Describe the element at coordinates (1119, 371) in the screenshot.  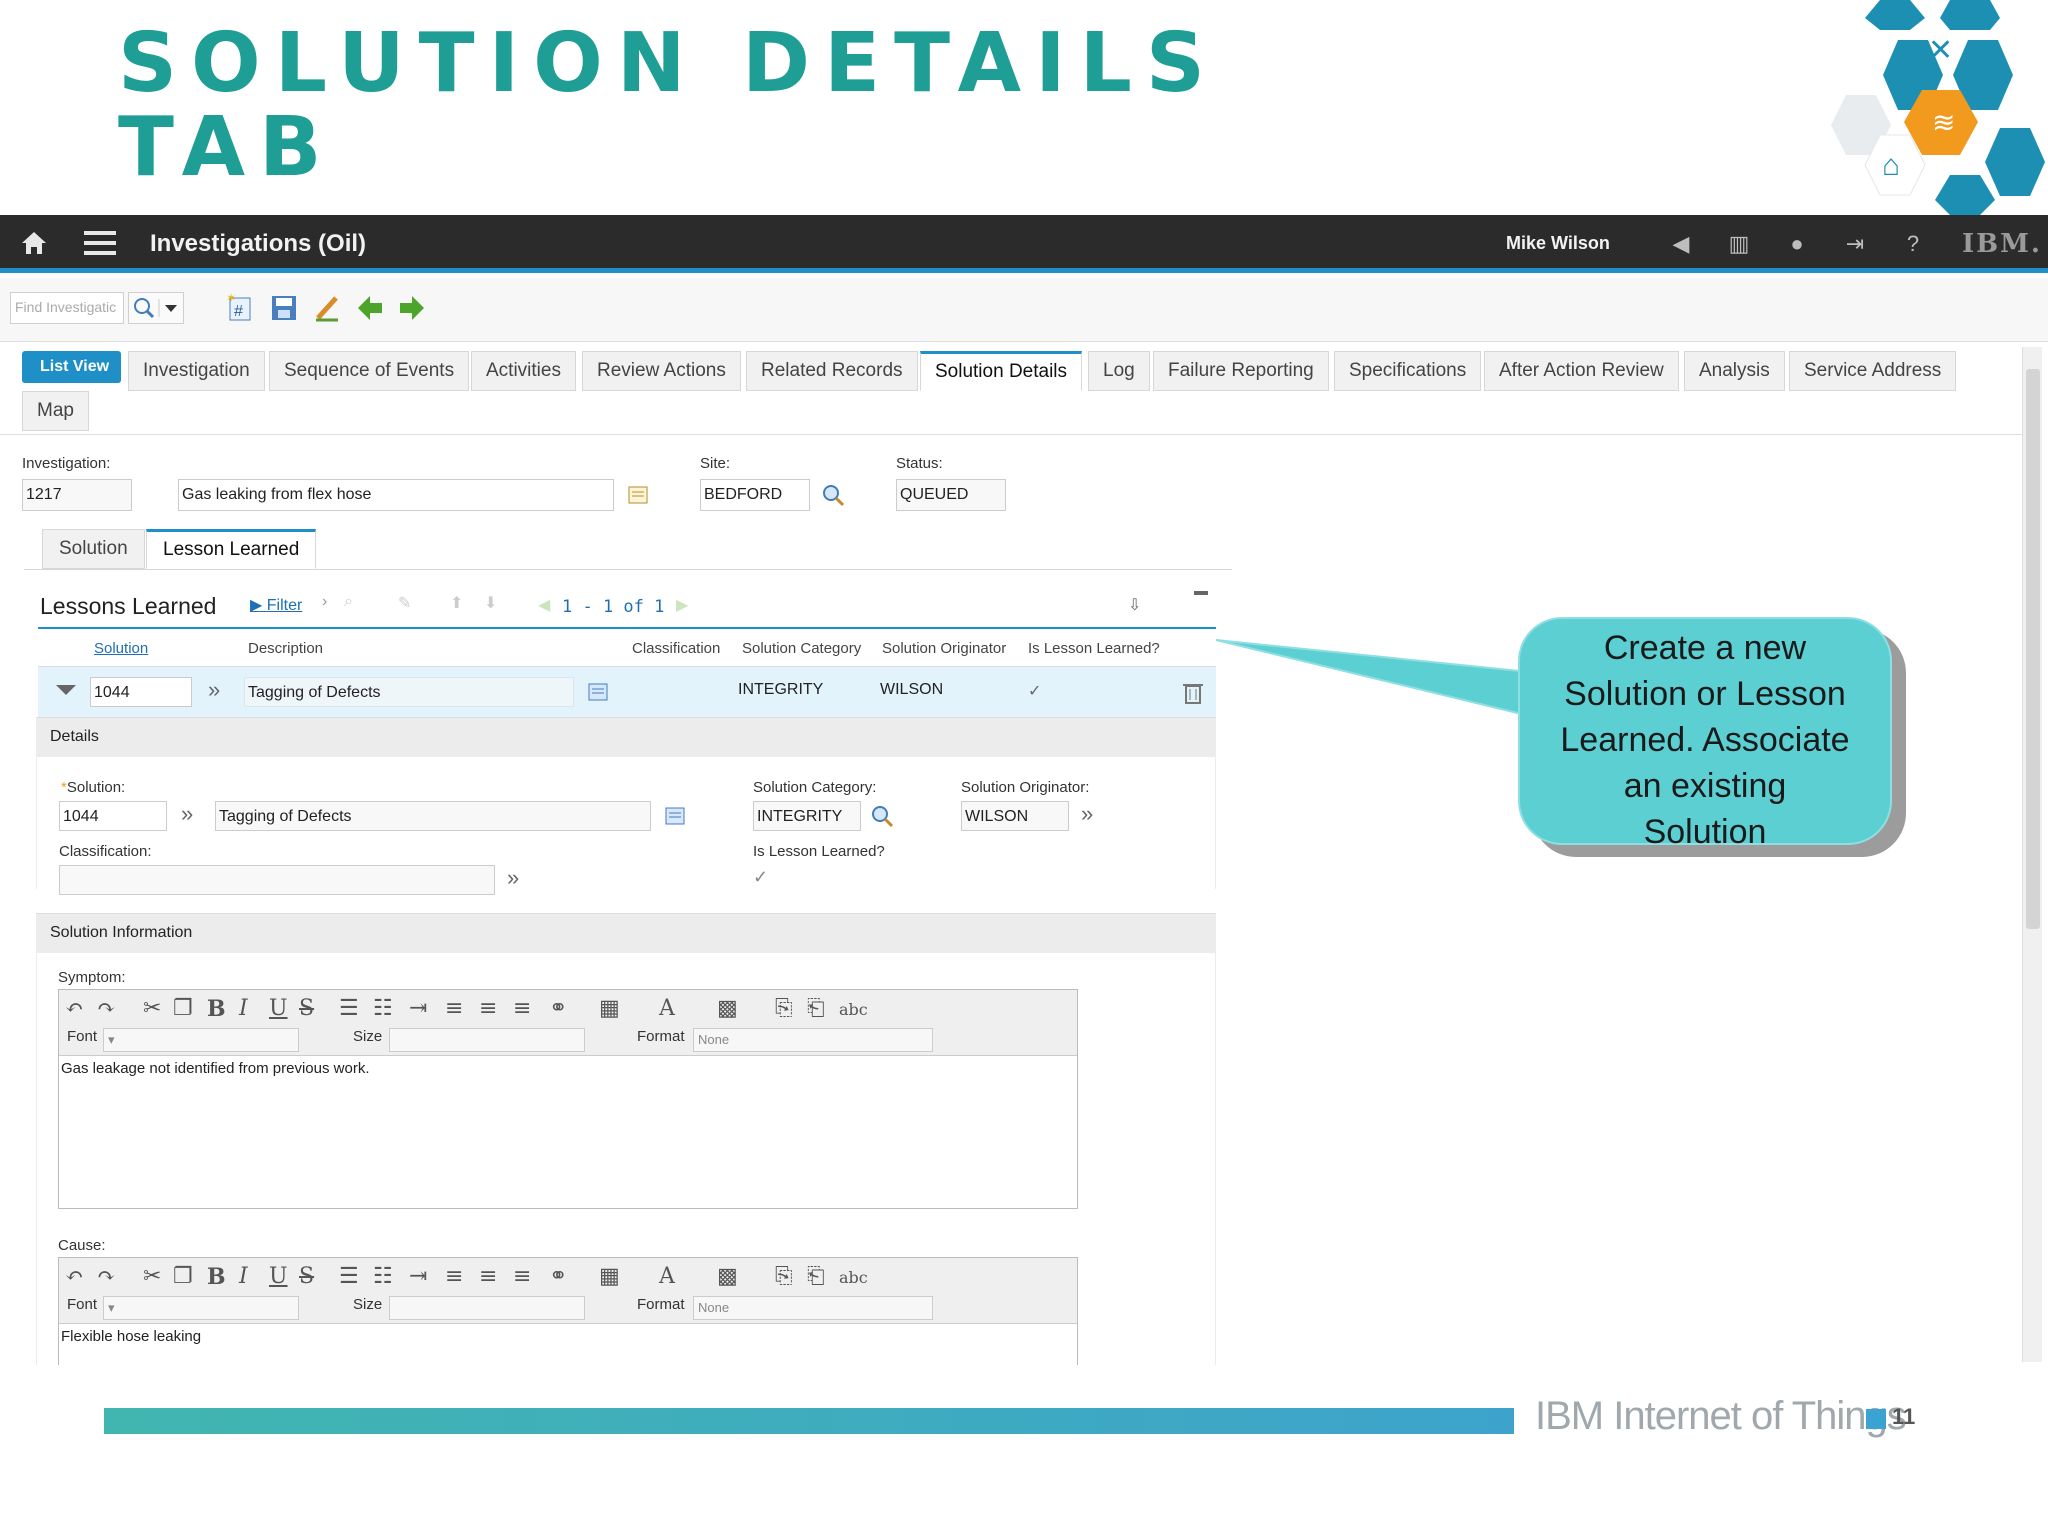
I see `tab-log: Log` at that location.